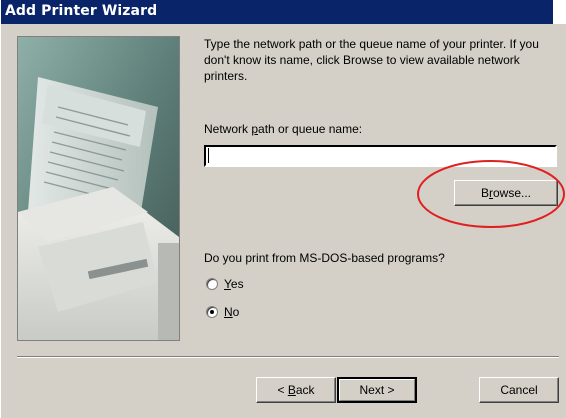 This screenshot has width=566, height=418. What do you see at coordinates (212, 284) in the screenshot?
I see `radio-yes-button` at bounding box center [212, 284].